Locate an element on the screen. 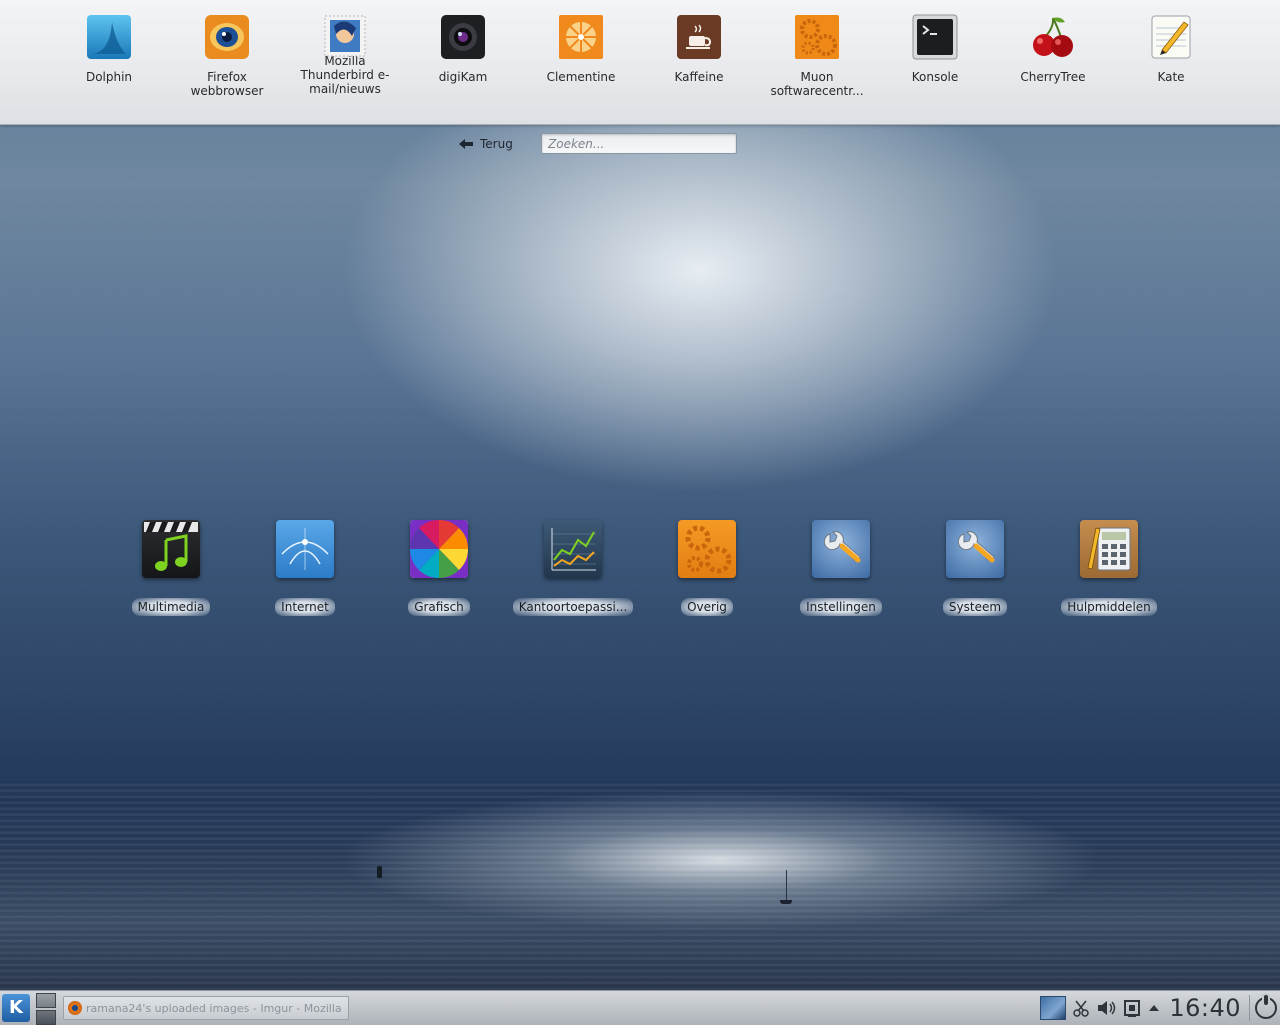 Image resolution: width=1280 pixels, height=1025 pixels. power-icon is located at coordinates (1266, 1007).